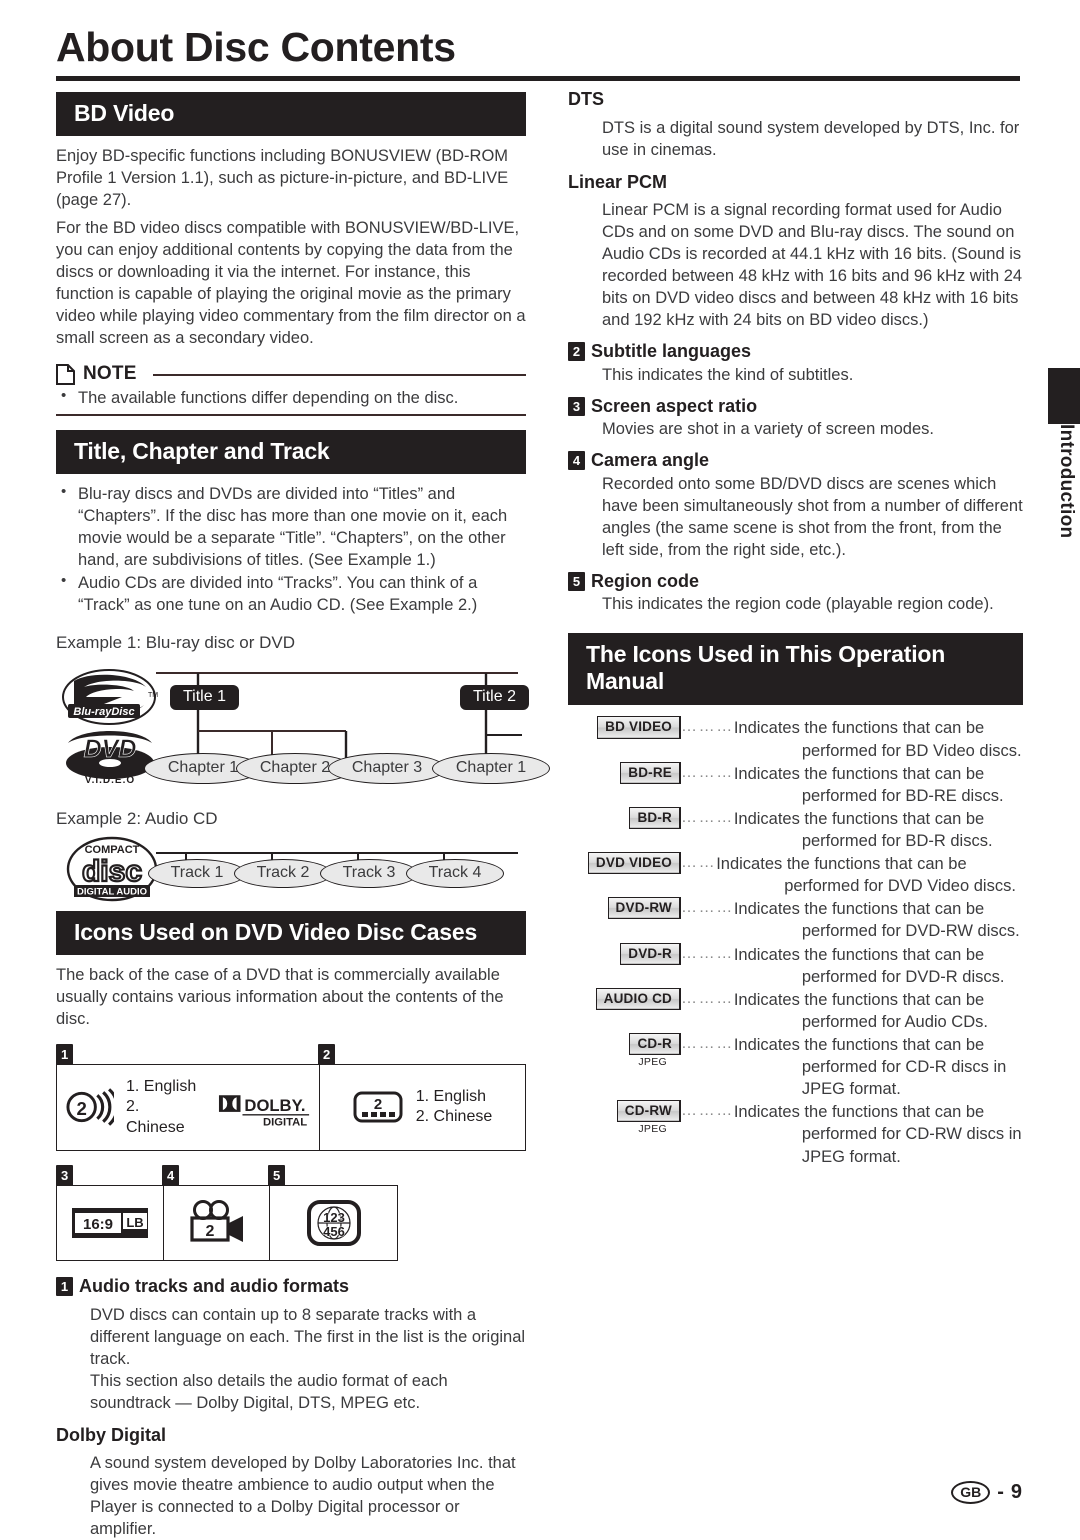  I want to click on subsection-heading-screen-aspect-ratio: 3 Screen aspect ratio, so click(795, 406).